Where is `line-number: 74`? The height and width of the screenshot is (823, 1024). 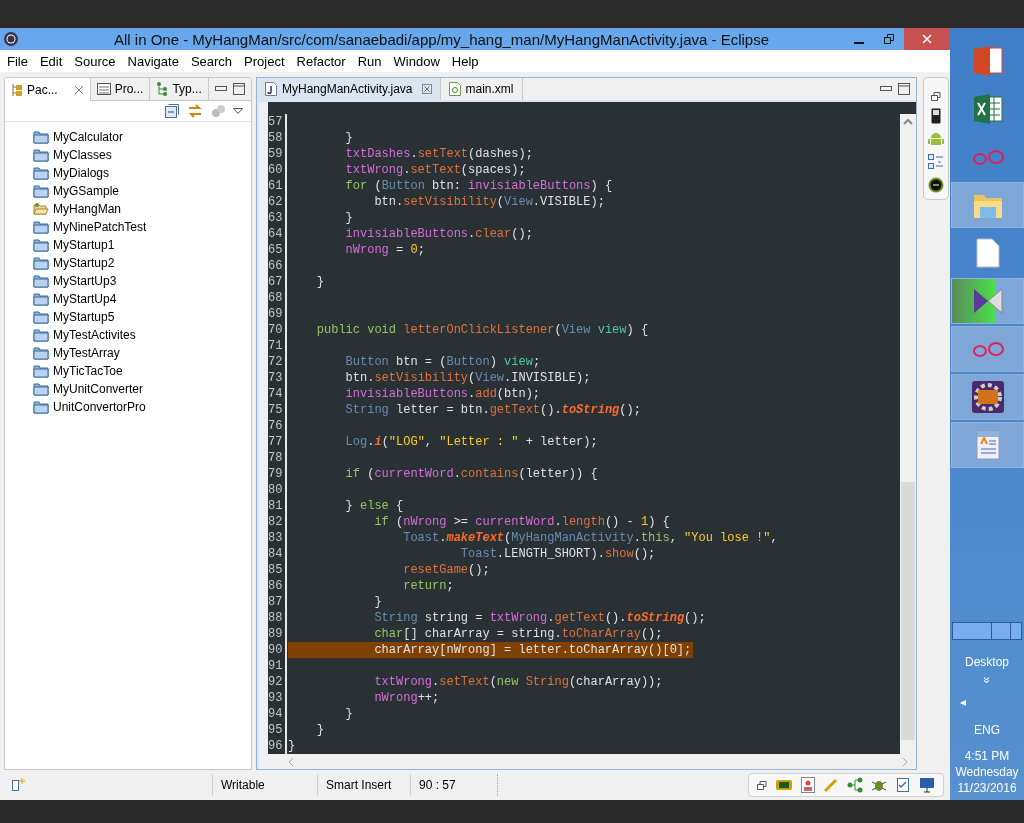 line-number: 74 is located at coordinates (276, 394).